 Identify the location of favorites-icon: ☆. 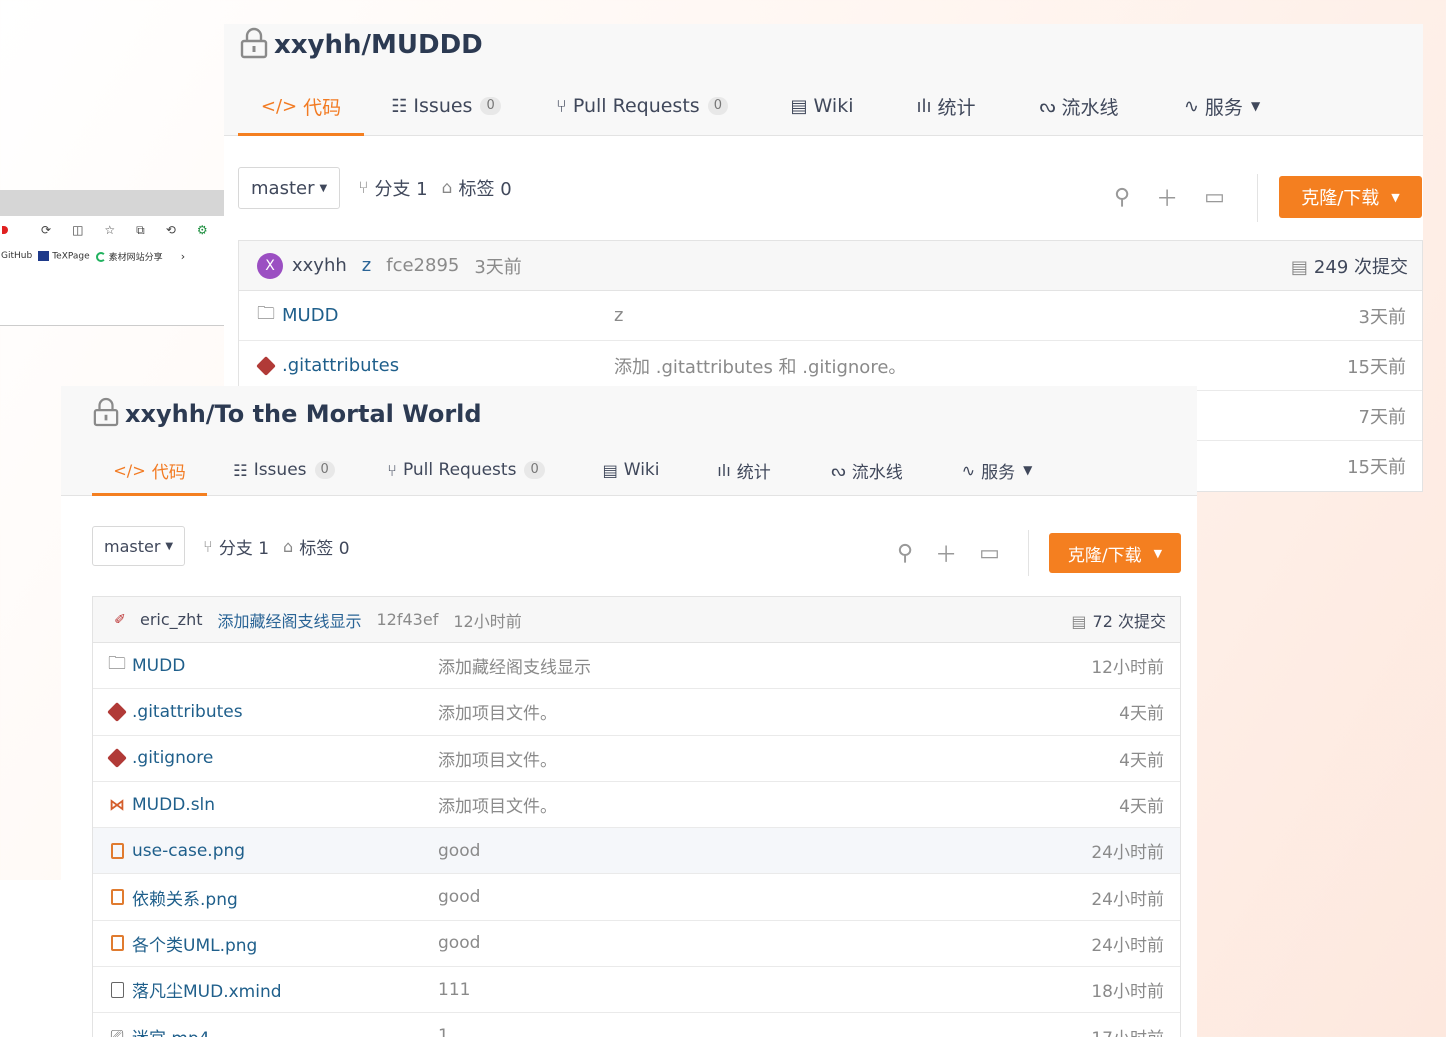
(109, 230).